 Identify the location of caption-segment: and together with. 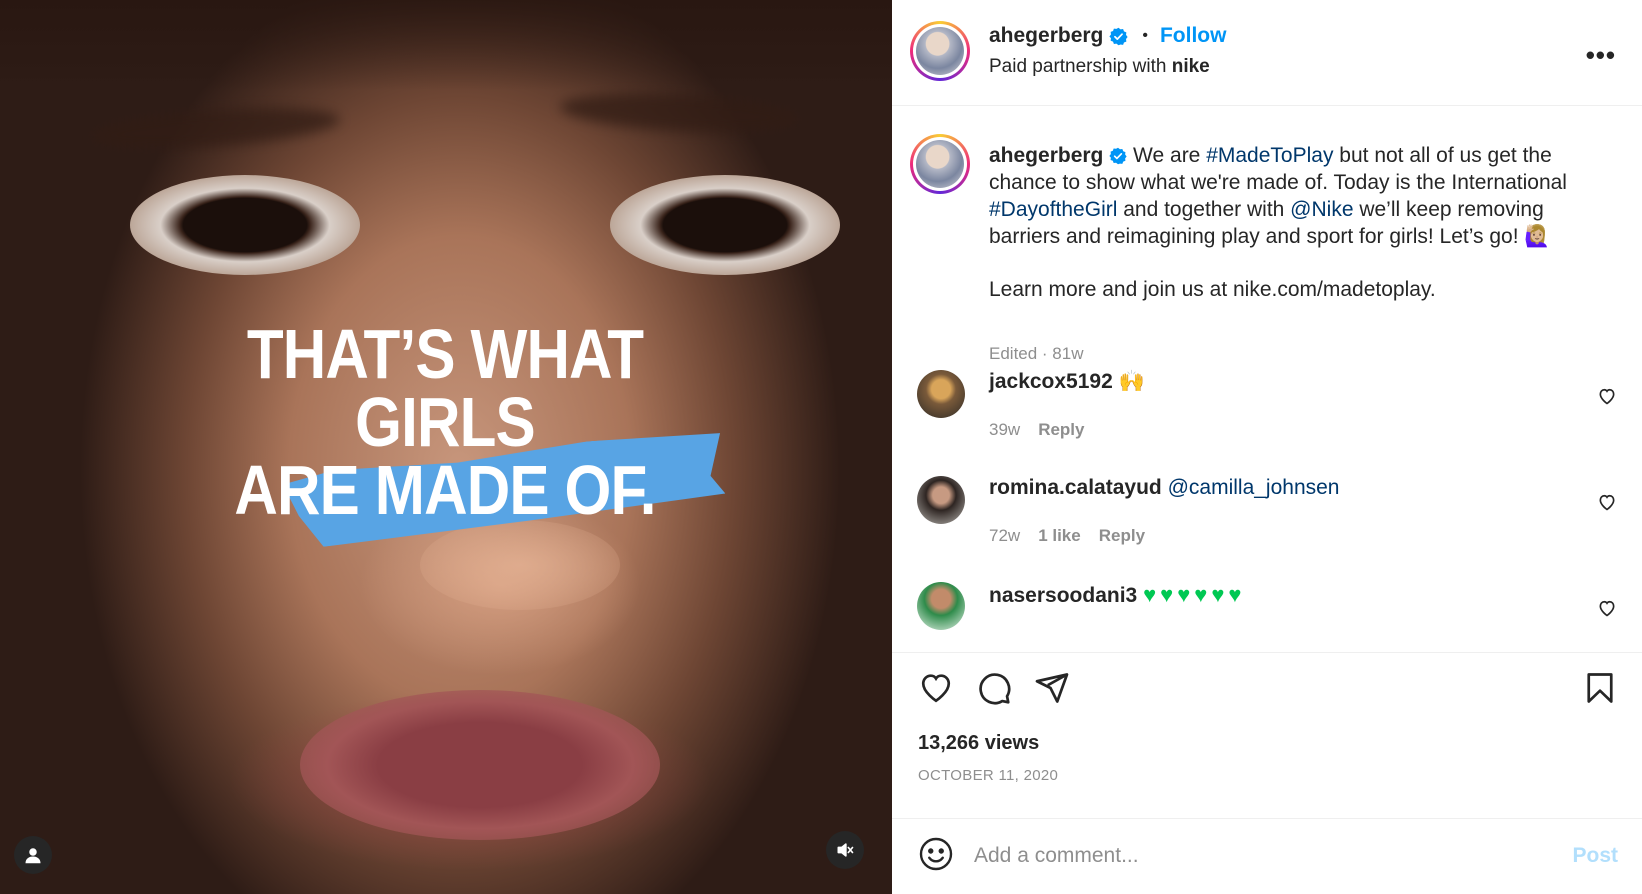
(1204, 209).